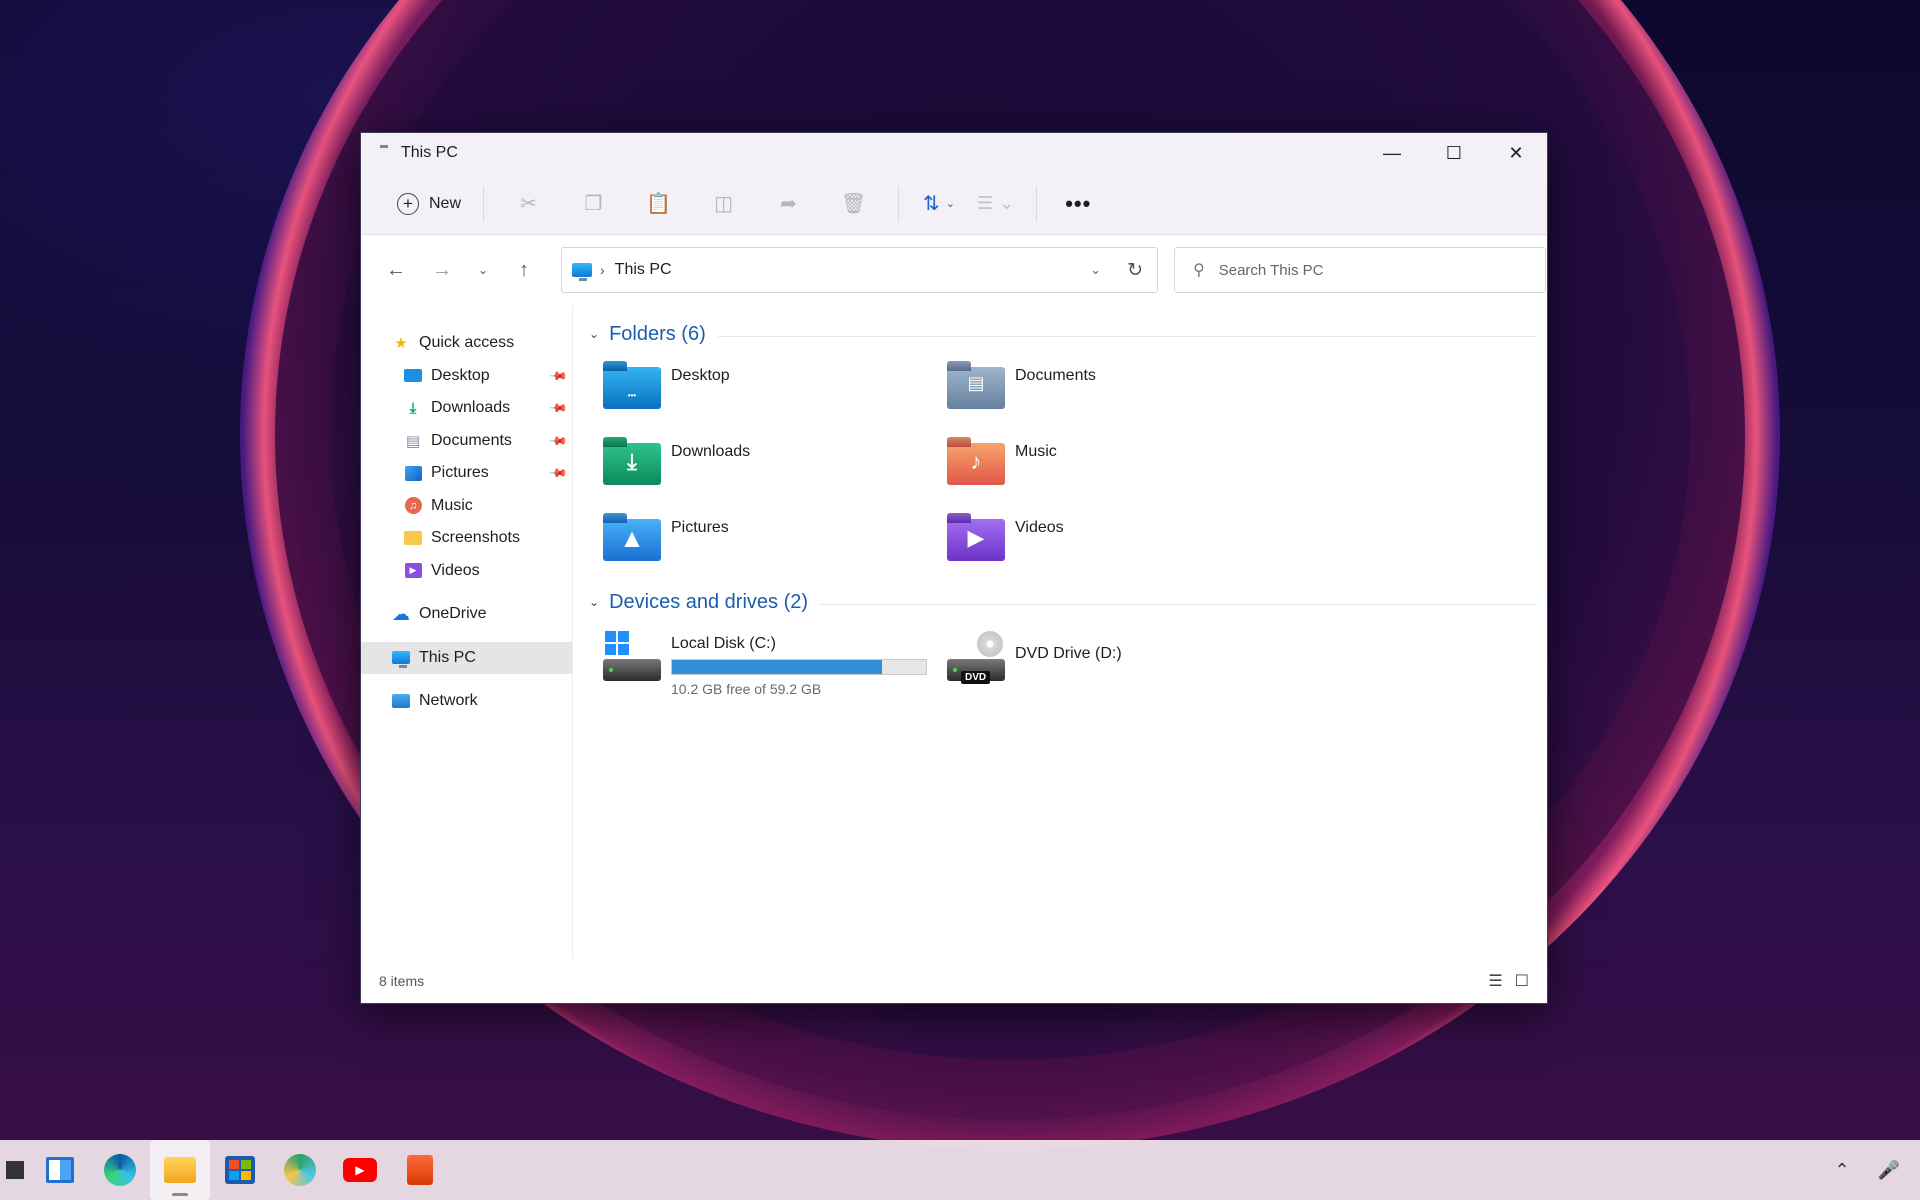 Image resolution: width=1920 pixels, height=1200 pixels. Describe the element at coordinates (711, 451) in the screenshot. I see `folder-label: Downloads` at that location.